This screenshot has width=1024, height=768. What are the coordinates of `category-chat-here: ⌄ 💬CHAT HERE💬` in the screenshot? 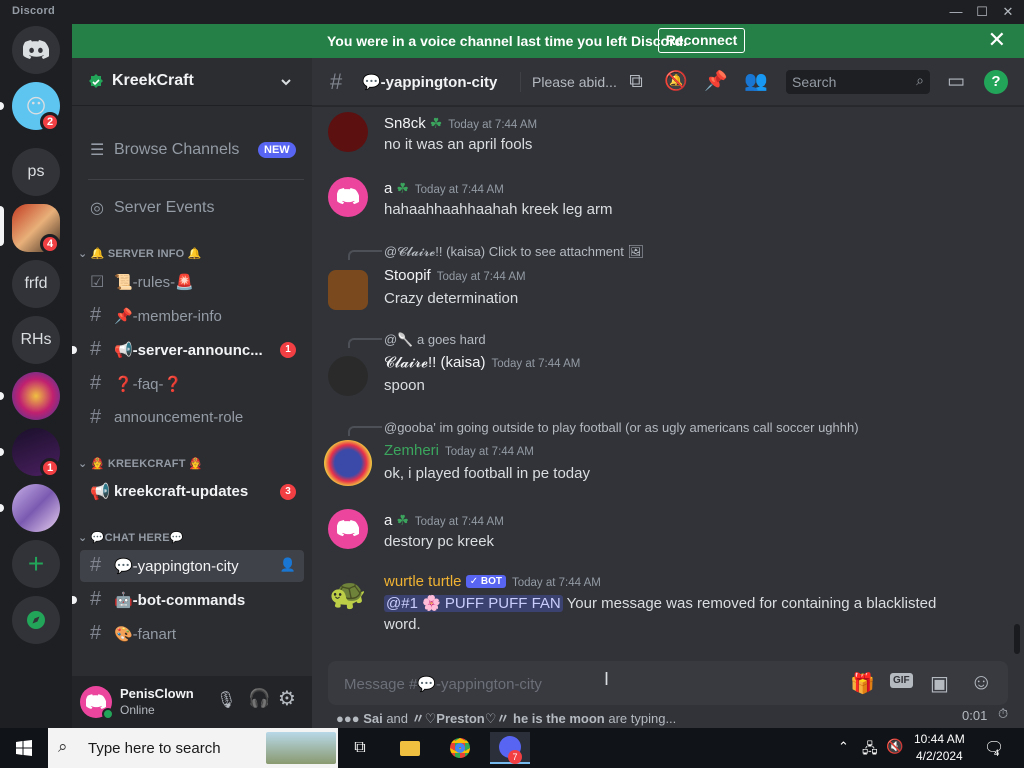 It's located at (131, 537).